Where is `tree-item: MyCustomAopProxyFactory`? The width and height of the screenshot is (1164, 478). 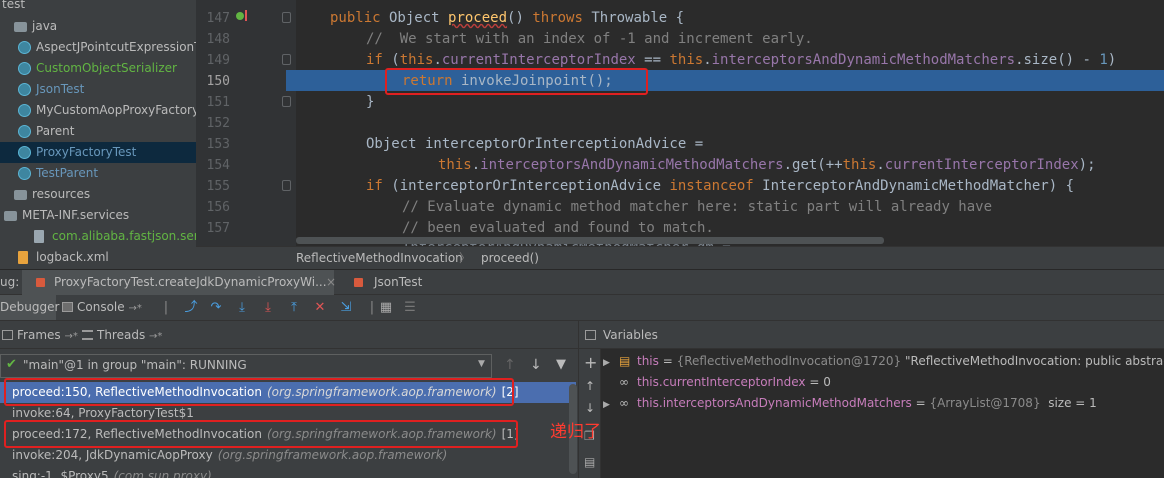 tree-item: MyCustomAopProxyFactory is located at coordinates (98, 110).